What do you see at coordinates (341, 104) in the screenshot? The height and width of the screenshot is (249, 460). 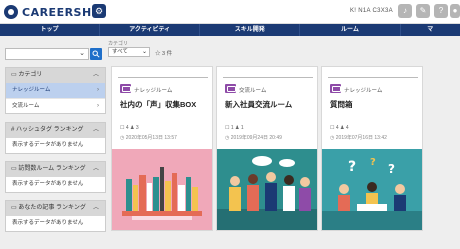 I see `room-title: 質問箱` at bounding box center [341, 104].